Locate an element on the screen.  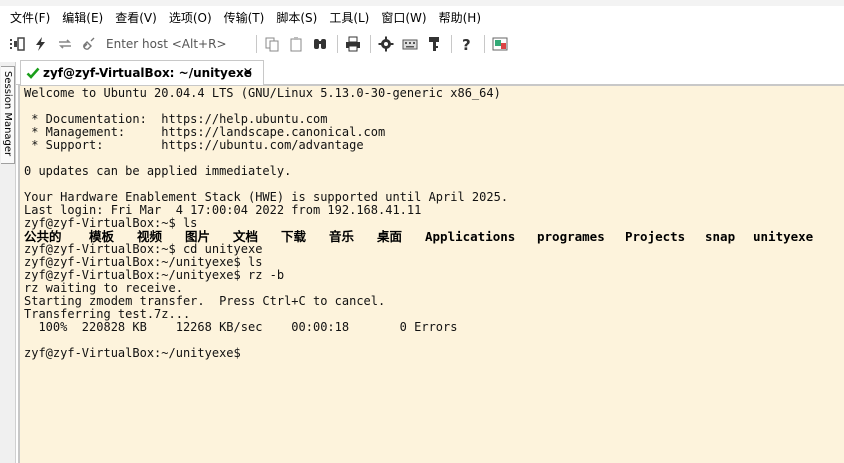
sftp-icon is located at coordinates (500, 44).